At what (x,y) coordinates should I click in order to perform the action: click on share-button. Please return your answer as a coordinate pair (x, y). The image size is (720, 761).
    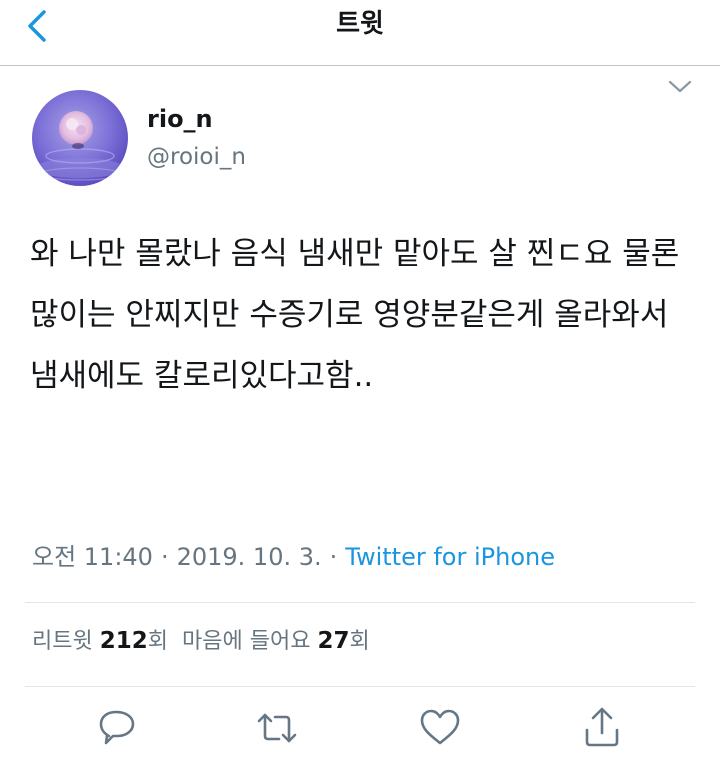
    Looking at the image, I should click on (602, 728).